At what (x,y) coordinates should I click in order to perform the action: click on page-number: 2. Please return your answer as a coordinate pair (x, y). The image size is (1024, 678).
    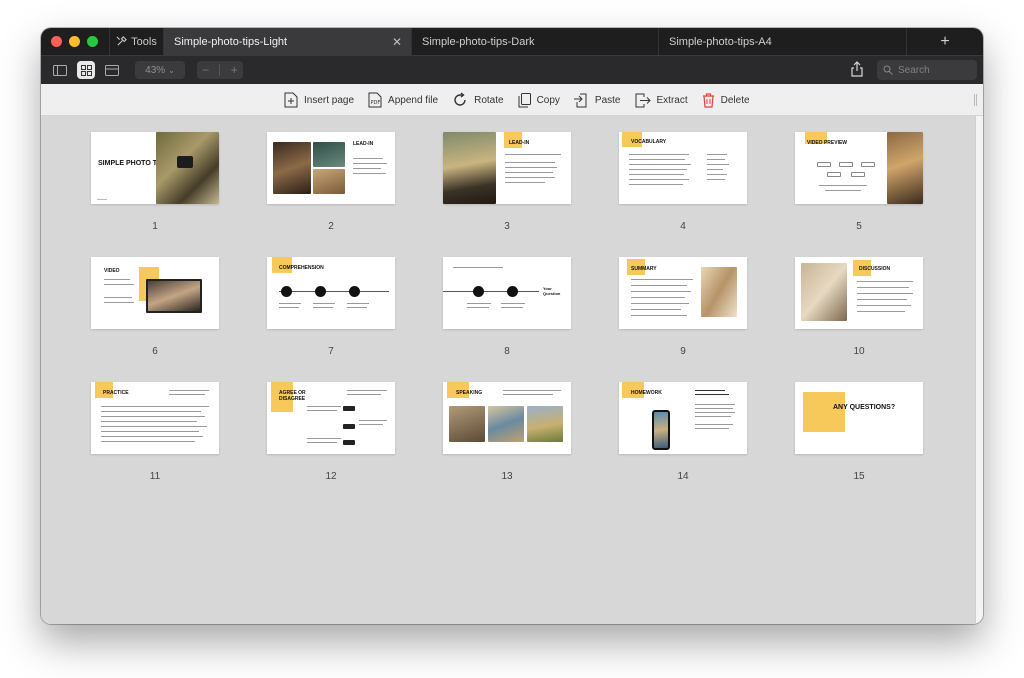
    Looking at the image, I should click on (331, 226).